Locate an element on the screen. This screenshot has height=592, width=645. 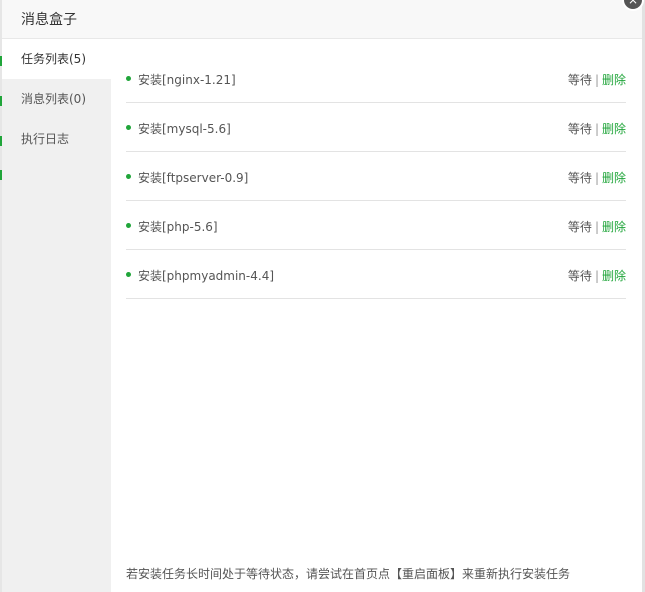
task-row: 安装[mysql-5.6] 等待 | 删除 is located at coordinates (376, 127).